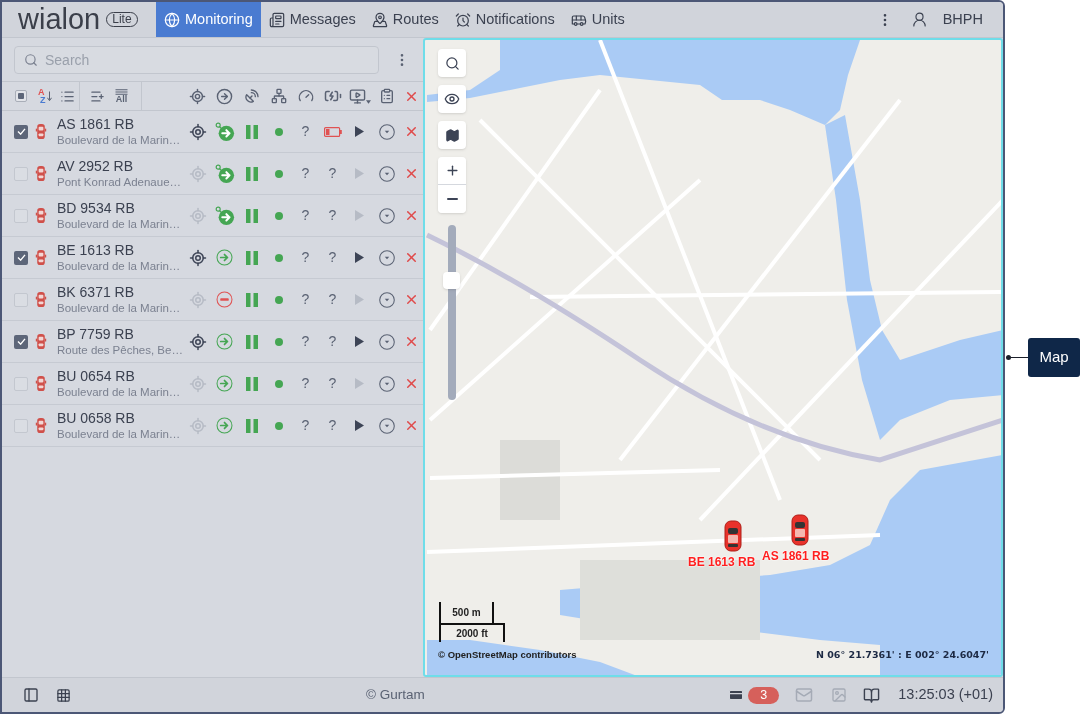 The width and height of the screenshot is (1082, 714). I want to click on nav-tab: Notifications, so click(504, 19).